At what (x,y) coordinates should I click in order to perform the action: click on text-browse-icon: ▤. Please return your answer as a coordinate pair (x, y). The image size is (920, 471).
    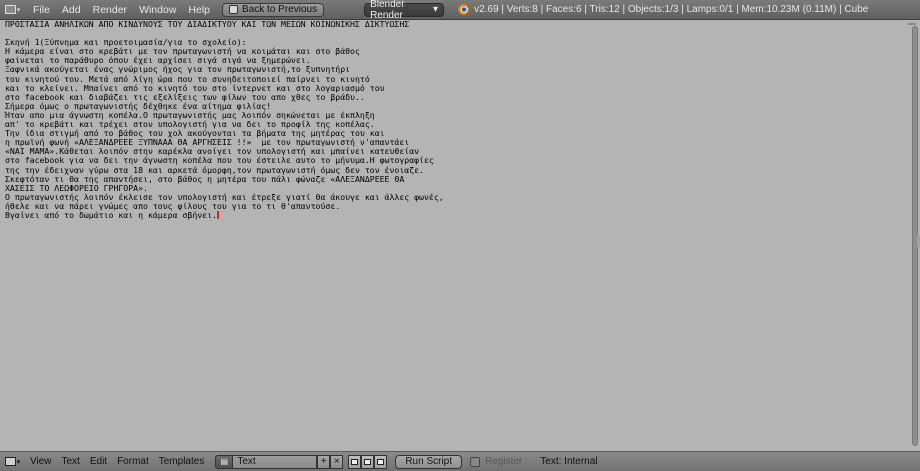
    Looking at the image, I should click on (224, 461).